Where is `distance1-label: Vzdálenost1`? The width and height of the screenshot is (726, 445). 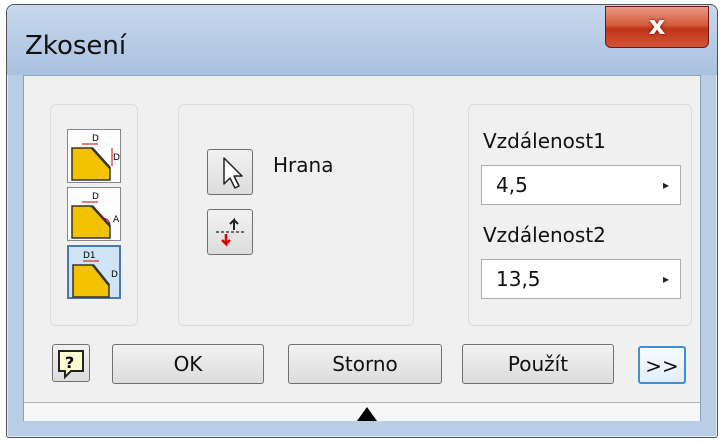
distance1-label: Vzdálenost1 is located at coordinates (544, 141).